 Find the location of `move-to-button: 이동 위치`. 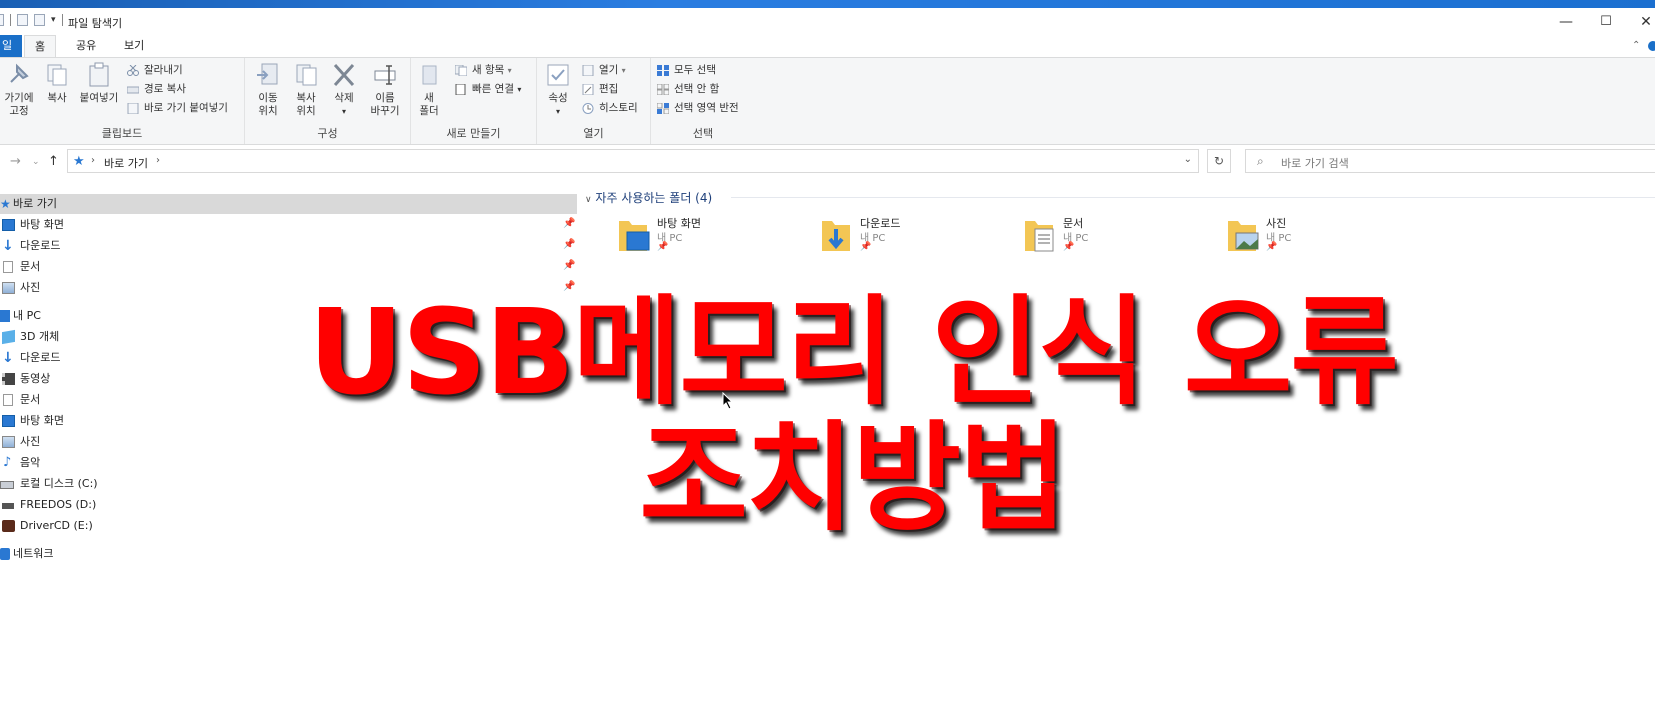

move-to-button: 이동 위치 is located at coordinates (268, 90).